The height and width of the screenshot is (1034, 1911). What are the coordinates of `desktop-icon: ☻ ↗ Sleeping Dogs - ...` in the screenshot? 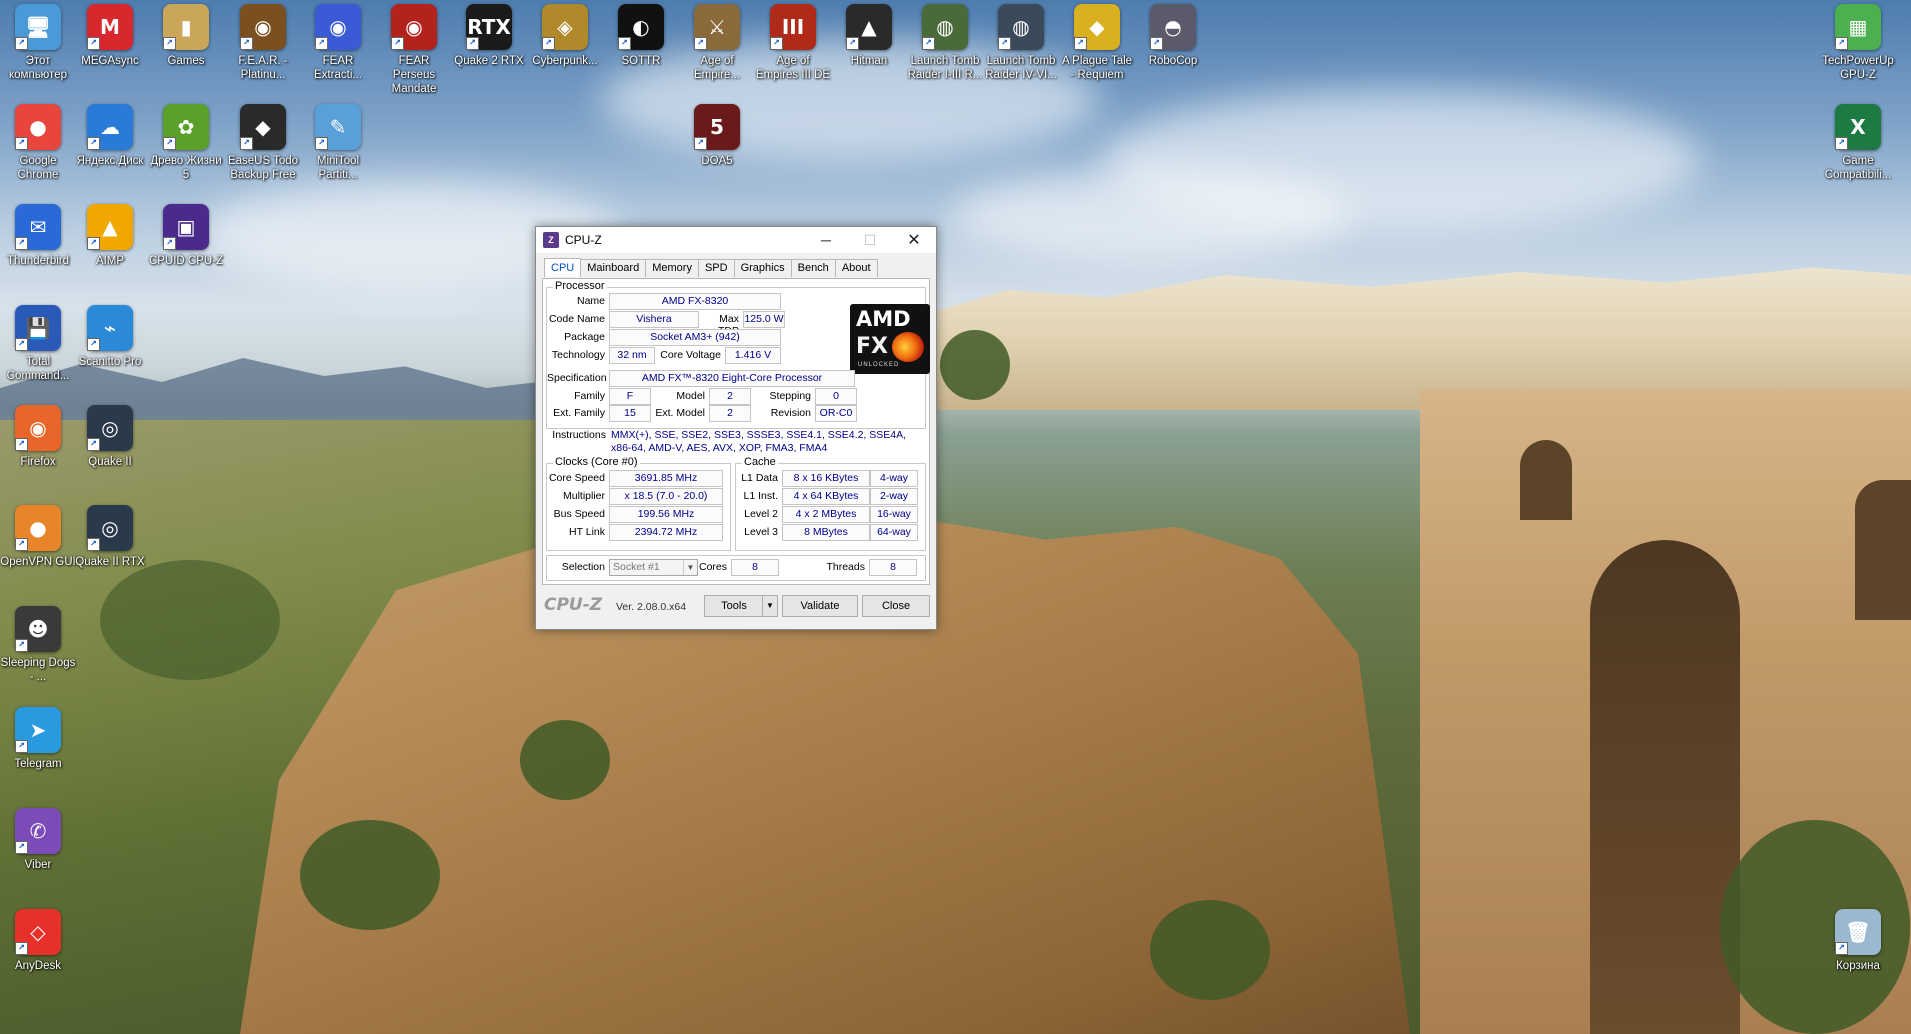 It's located at (38, 645).